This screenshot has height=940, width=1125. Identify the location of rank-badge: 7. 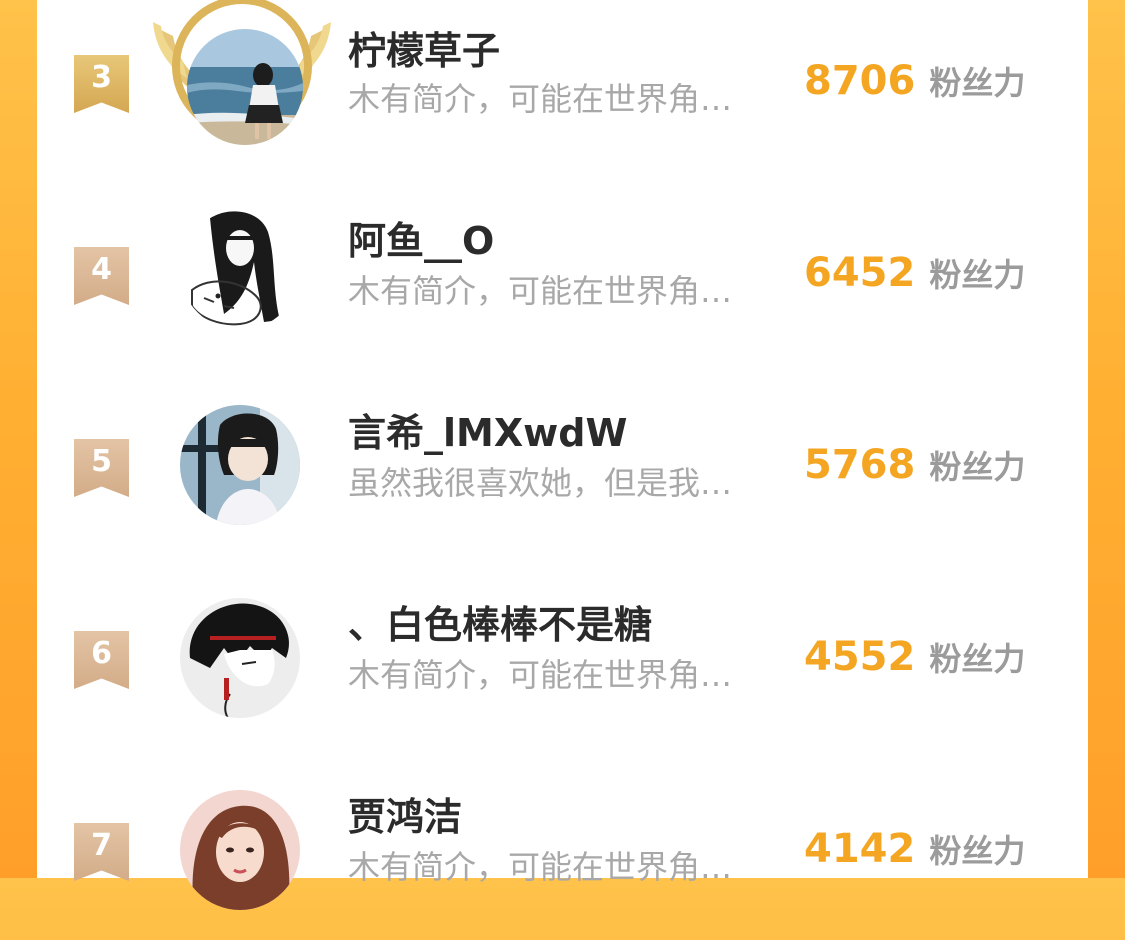
(101, 852).